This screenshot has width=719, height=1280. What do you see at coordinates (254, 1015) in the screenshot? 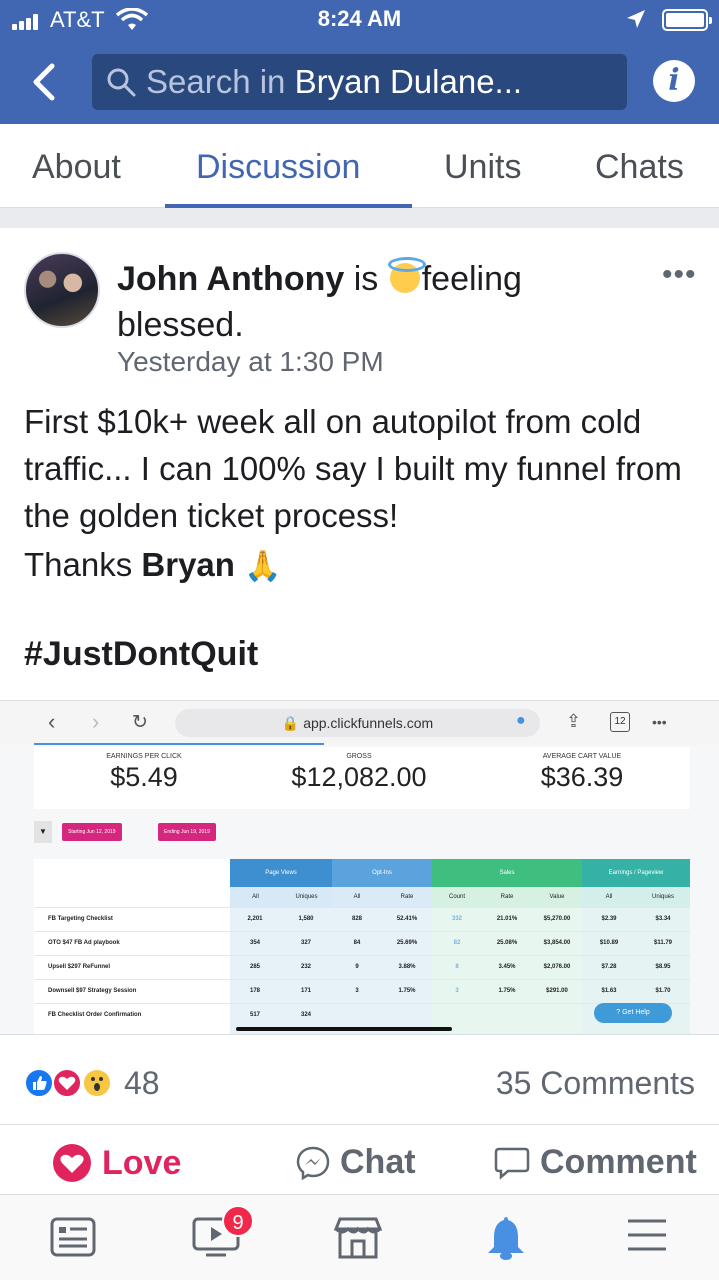
I see `table-cell: 517` at bounding box center [254, 1015].